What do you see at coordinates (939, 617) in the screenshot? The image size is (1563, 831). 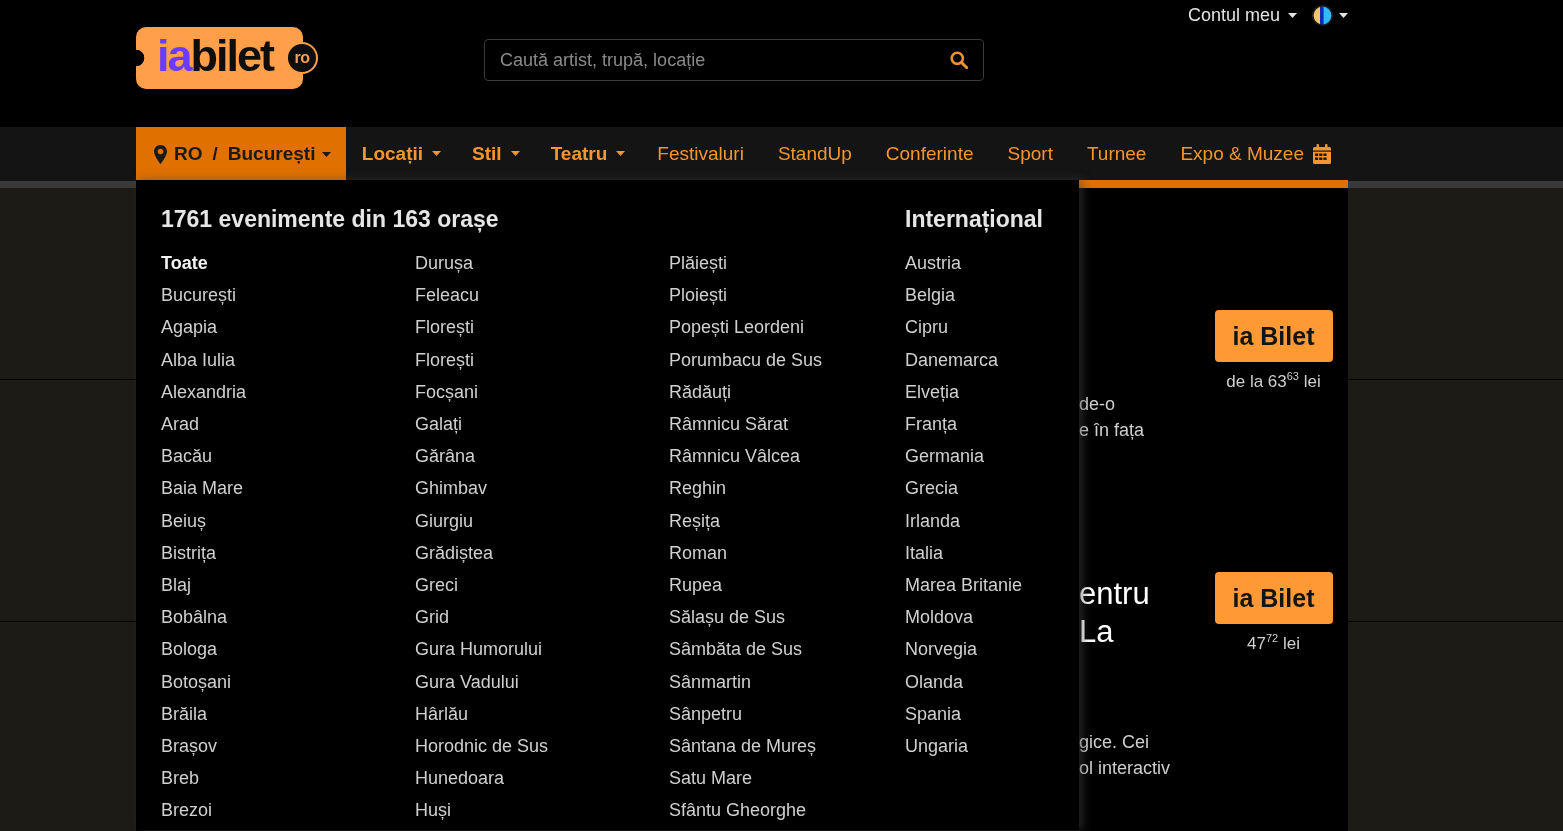 I see `country-link: Moldova` at bounding box center [939, 617].